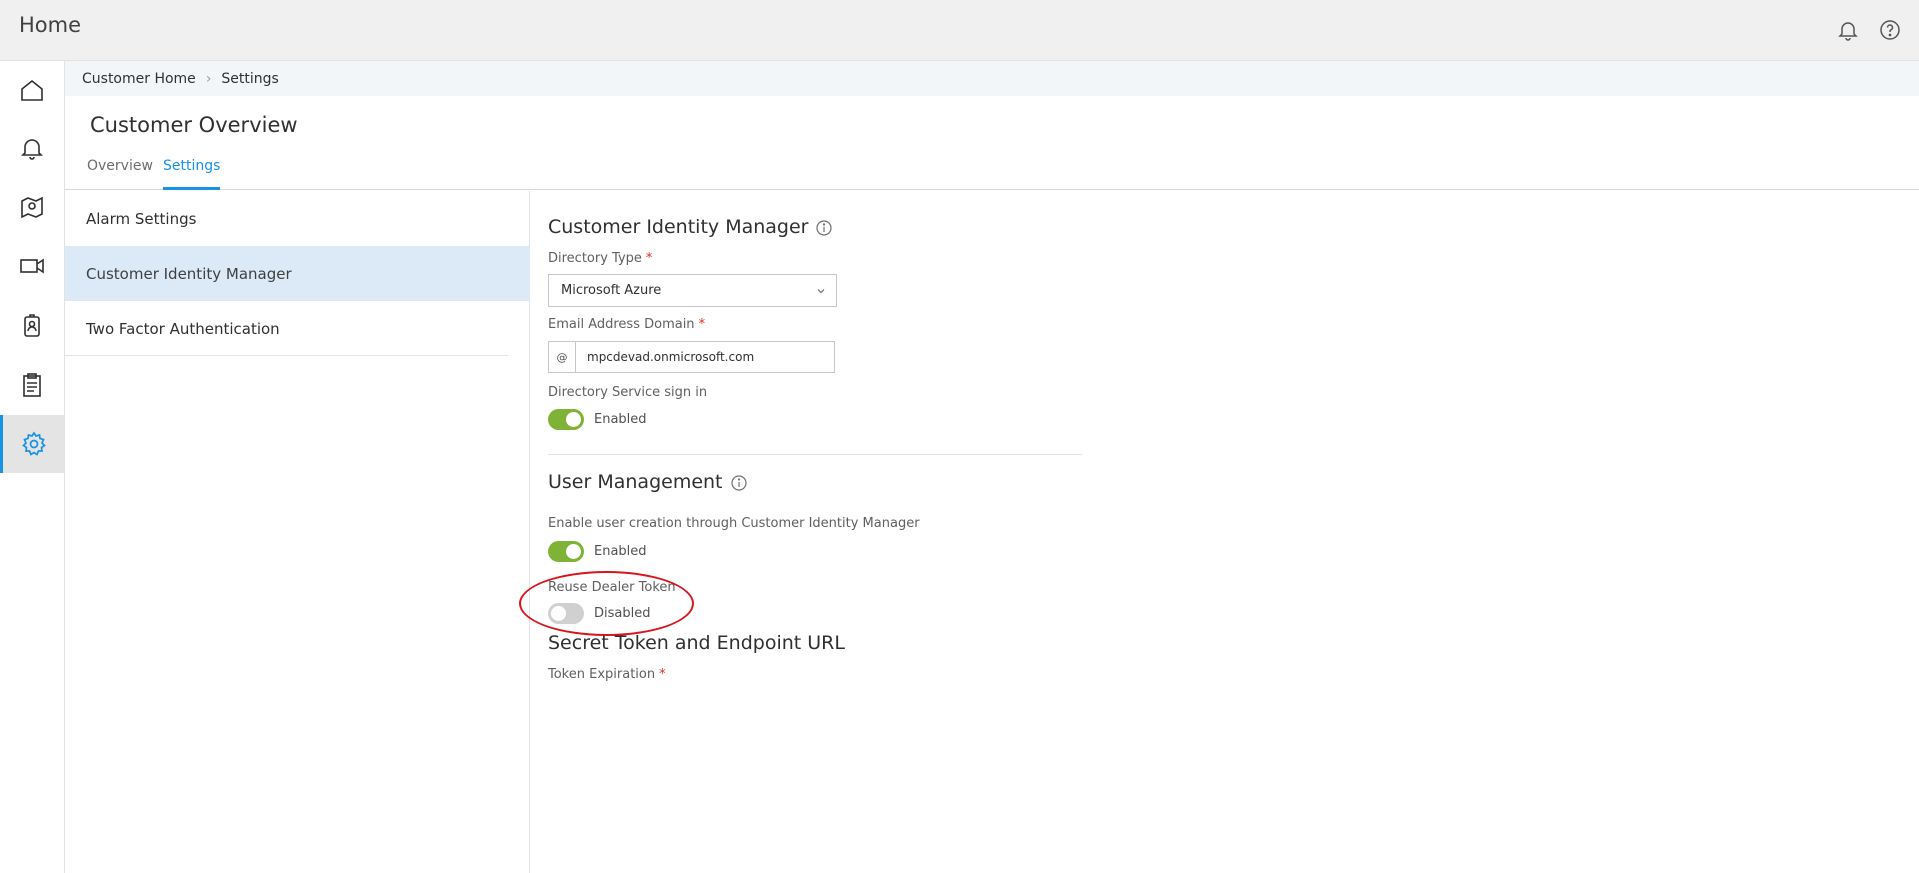 The width and height of the screenshot is (1919, 873). What do you see at coordinates (692, 290) in the screenshot?
I see `directory-type-select: Microsoft Azure` at bounding box center [692, 290].